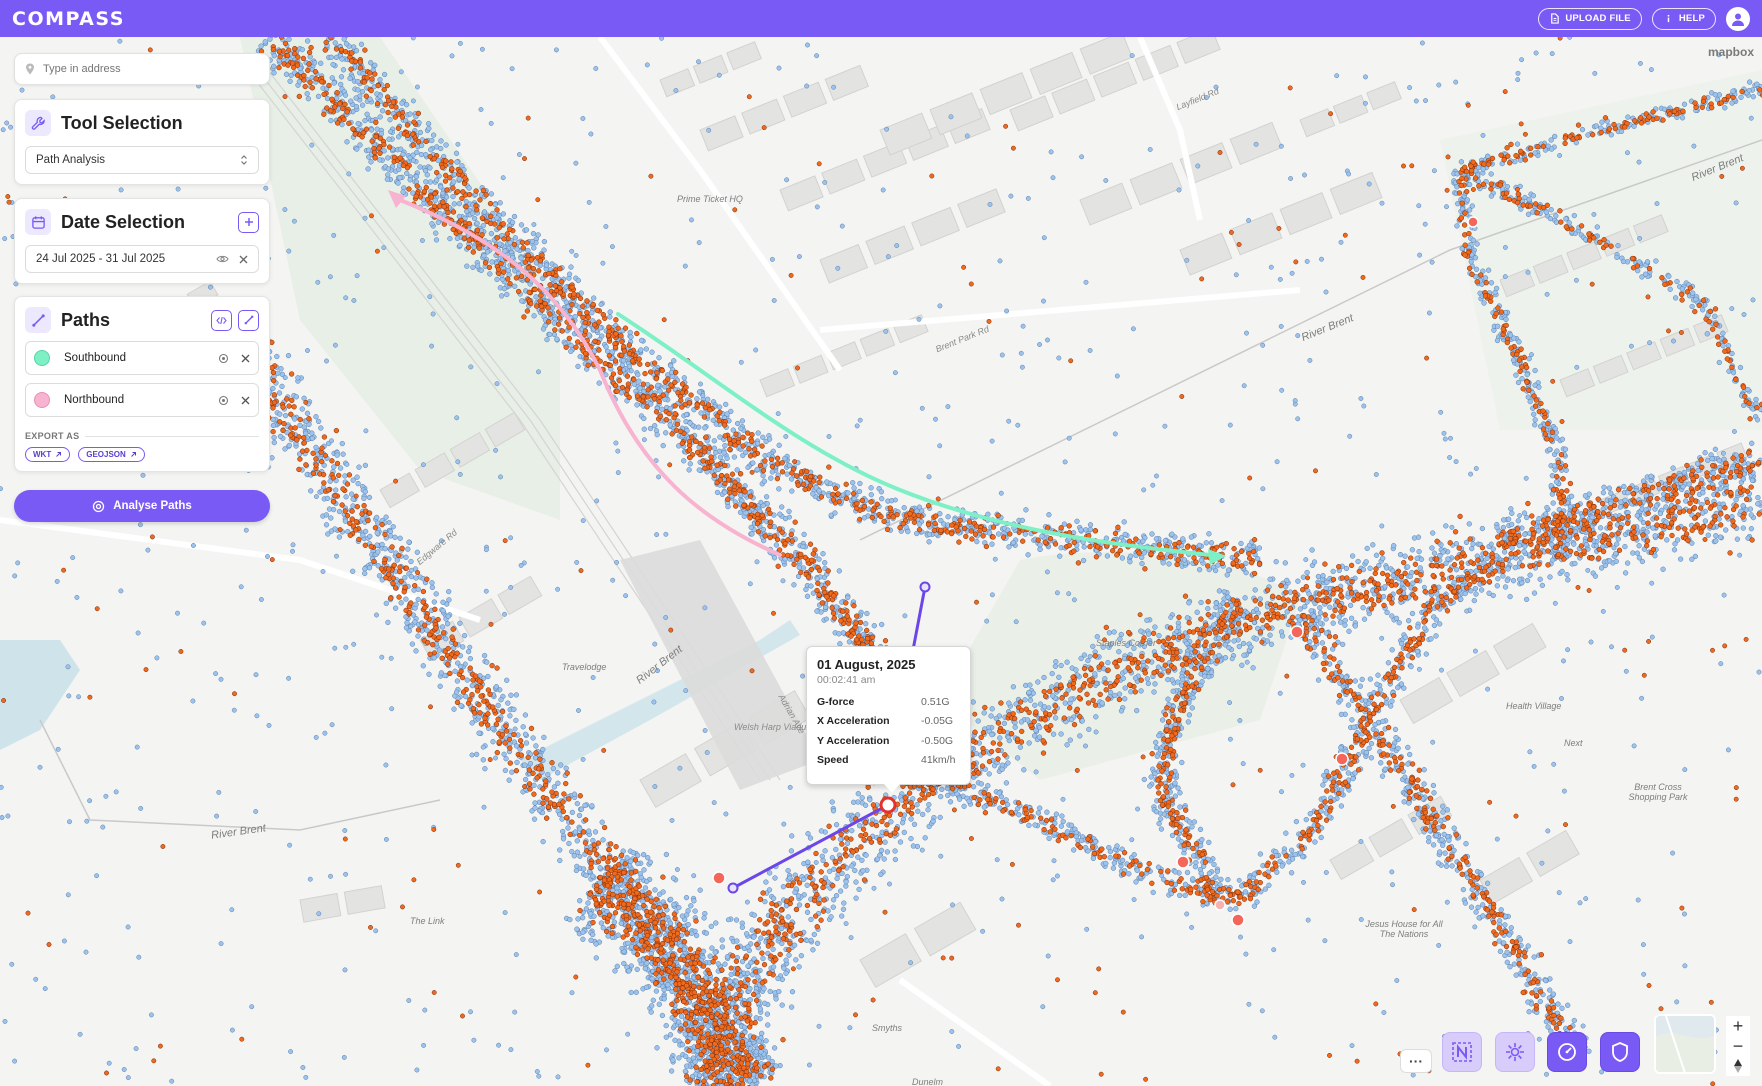 This screenshot has height=1086, width=1762. I want to click on mapbox-attribution: mapbox, so click(1731, 52).